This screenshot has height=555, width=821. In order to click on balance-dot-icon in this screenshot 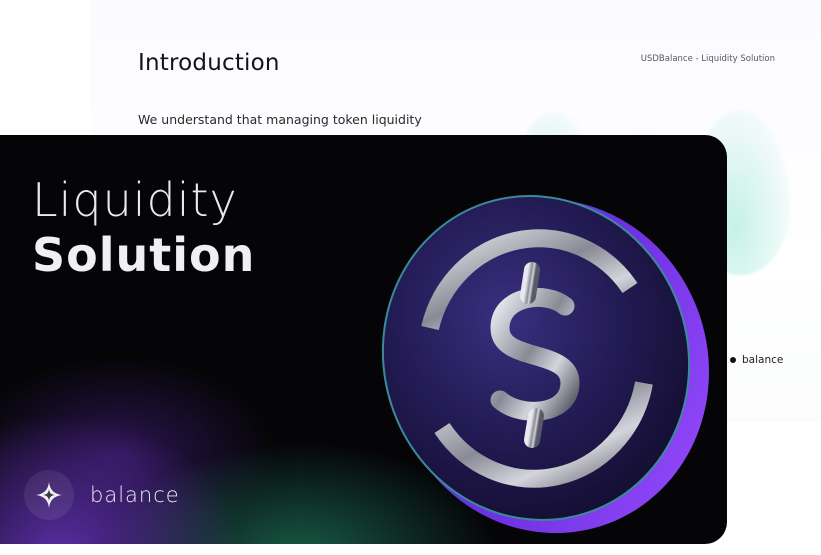, I will do `click(733, 360)`.